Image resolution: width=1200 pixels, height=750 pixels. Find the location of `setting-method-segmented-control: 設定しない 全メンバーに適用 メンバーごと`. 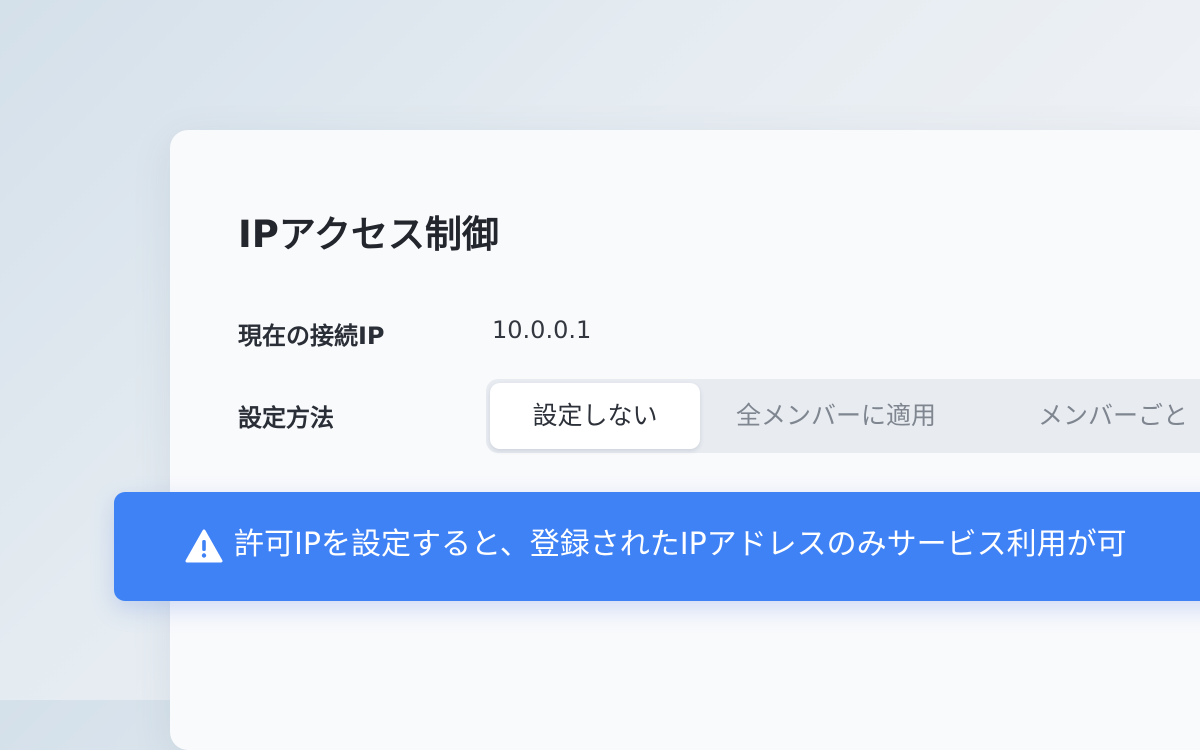

setting-method-segmented-control: 設定しない 全メンバーに適用 メンバーごと is located at coordinates (843, 416).